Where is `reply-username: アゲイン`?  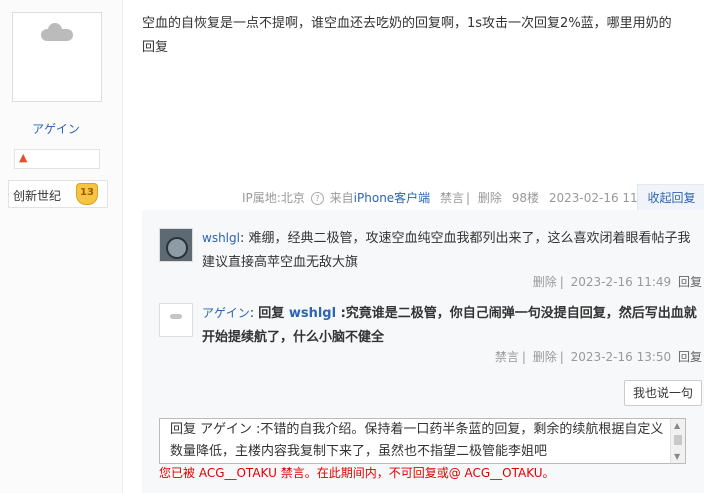 reply-username: アゲイン is located at coordinates (226, 313).